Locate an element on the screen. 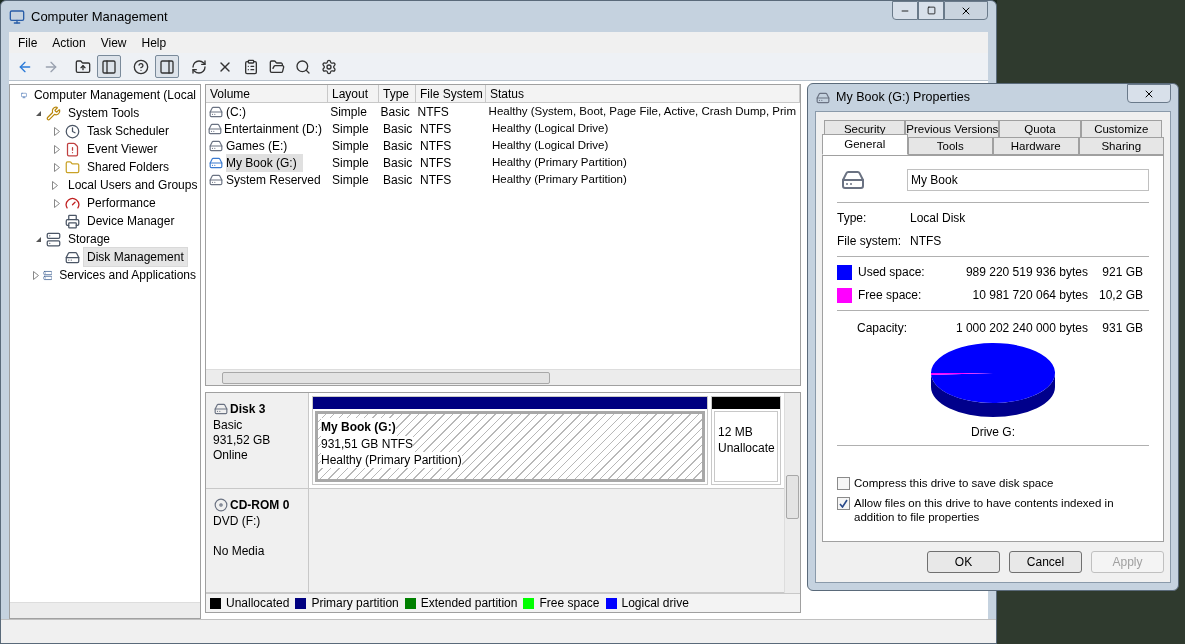 Image resolution: width=1185 pixels, height=644 pixels. vertical-scrollbar is located at coordinates (792, 493).